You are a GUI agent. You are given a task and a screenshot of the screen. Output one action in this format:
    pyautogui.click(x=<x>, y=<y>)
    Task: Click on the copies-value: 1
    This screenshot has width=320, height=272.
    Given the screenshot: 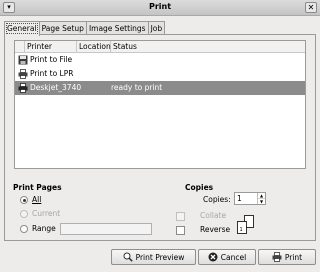 What is the action you would take?
    pyautogui.click(x=246, y=198)
    